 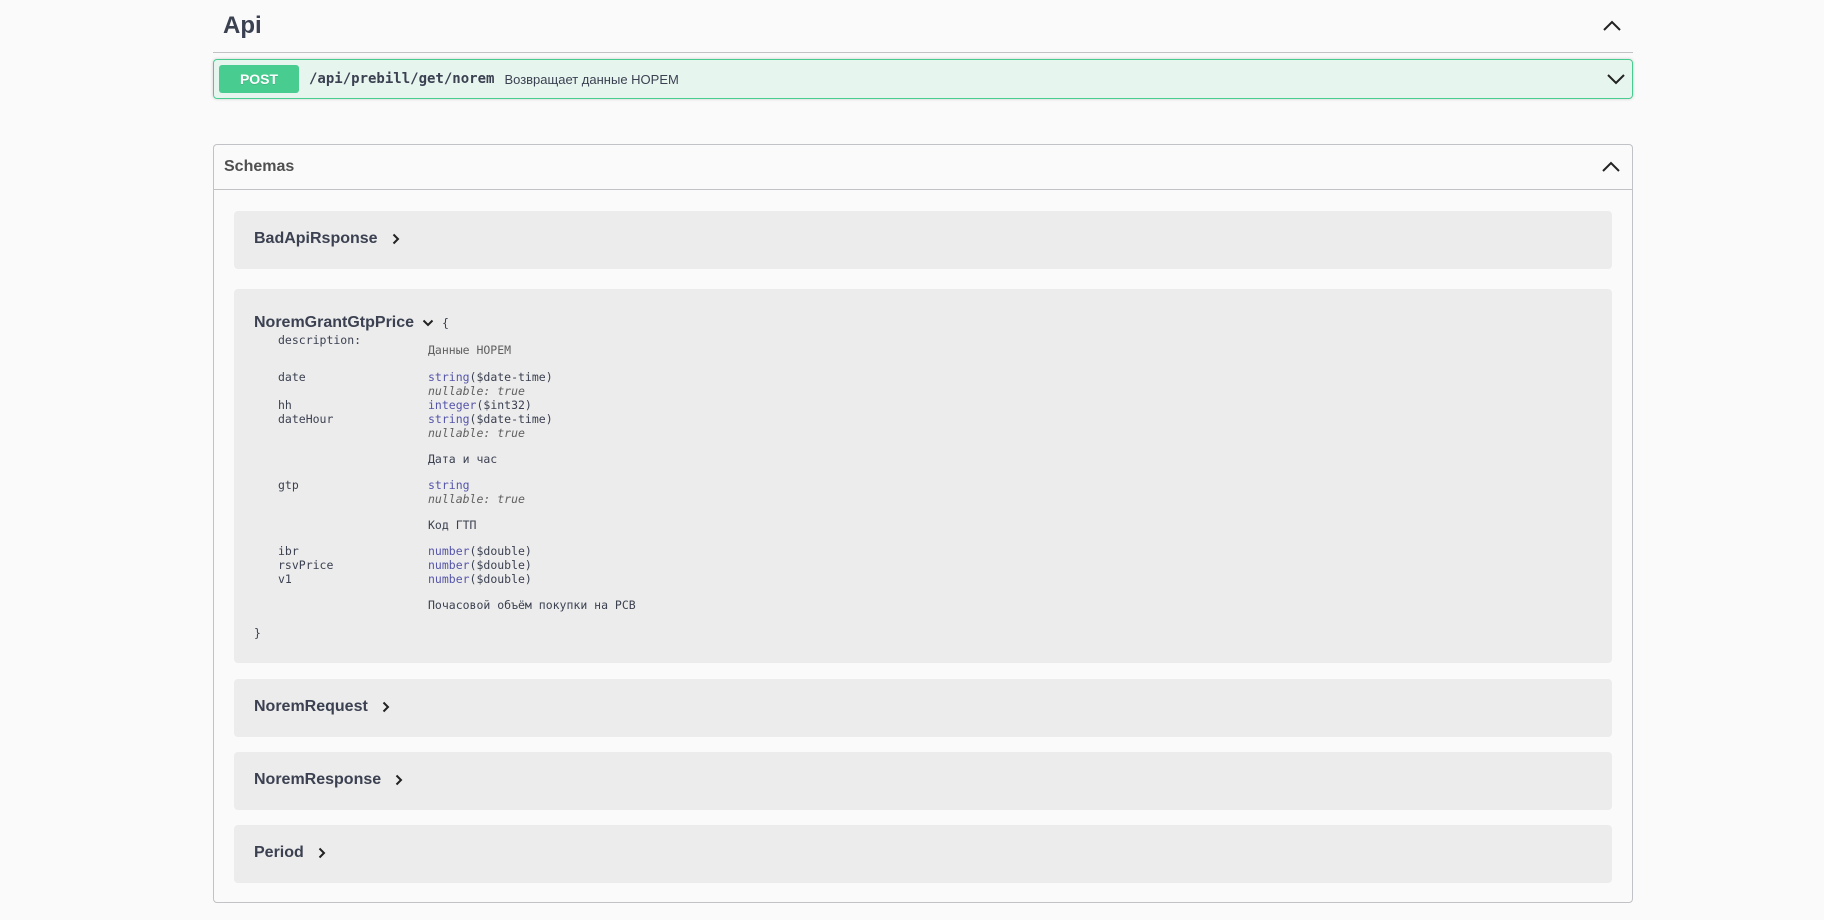 What do you see at coordinates (329, 780) in the screenshot?
I see `model-title: NoremResponse` at bounding box center [329, 780].